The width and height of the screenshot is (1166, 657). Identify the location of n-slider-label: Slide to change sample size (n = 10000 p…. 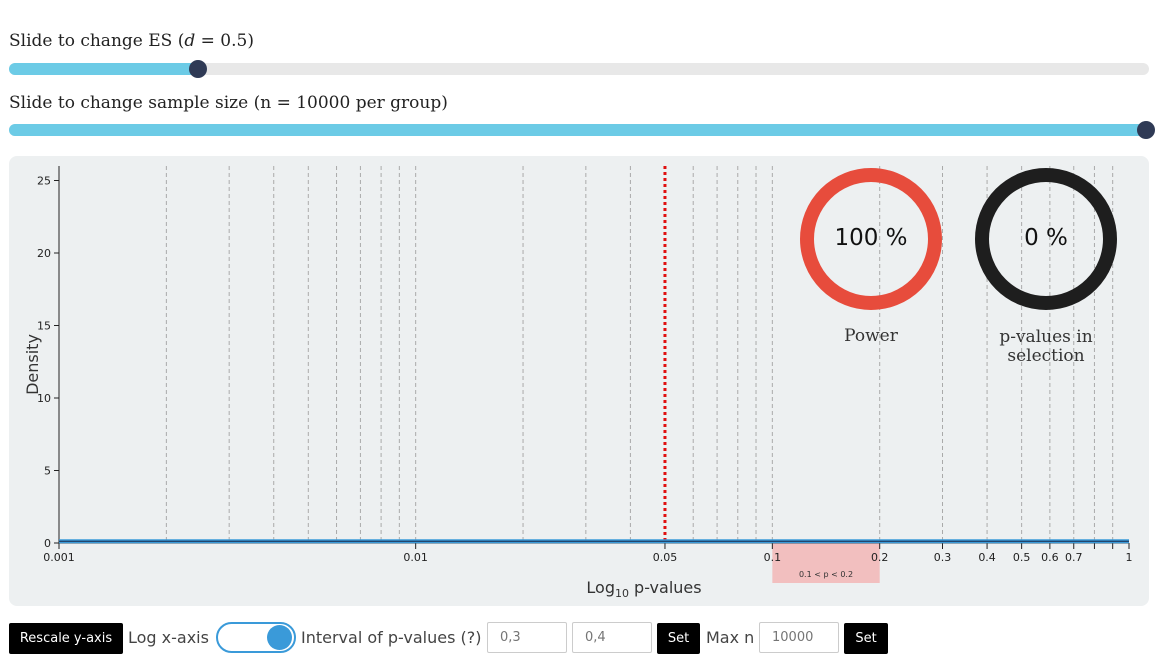
(228, 103).